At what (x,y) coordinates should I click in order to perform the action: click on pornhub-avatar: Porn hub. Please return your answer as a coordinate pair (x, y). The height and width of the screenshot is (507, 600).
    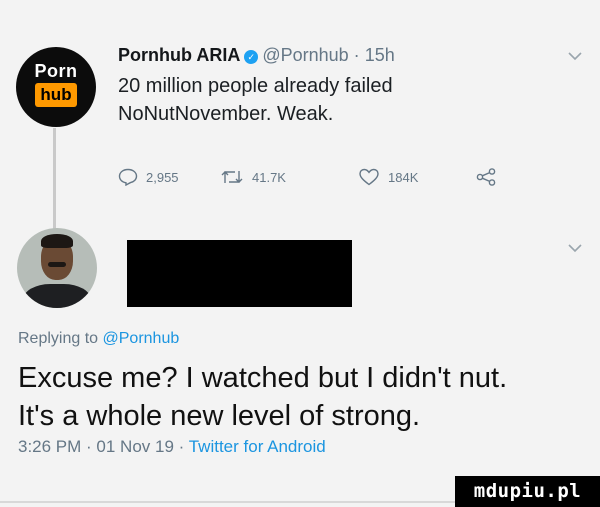
    Looking at the image, I should click on (56, 87).